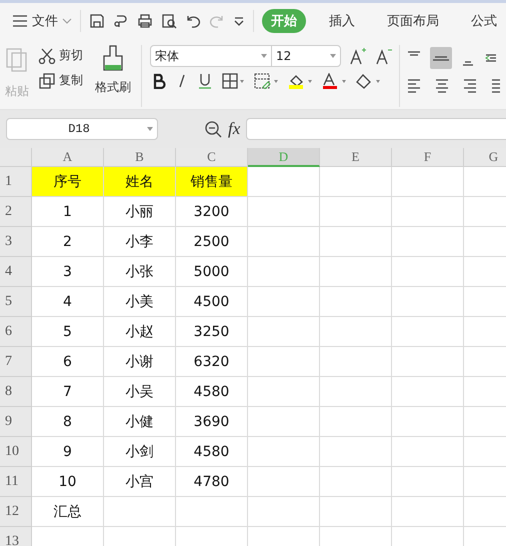 The width and height of the screenshot is (506, 546). What do you see at coordinates (442, 85) in the screenshot?
I see `align-center-icon` at bounding box center [442, 85].